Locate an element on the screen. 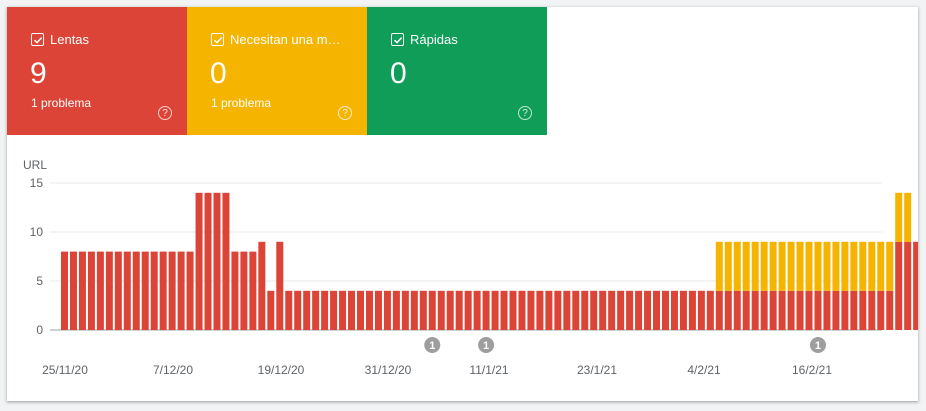 This screenshot has height=411, width=926. x-tick-label: 7/12/20 is located at coordinates (173, 370).